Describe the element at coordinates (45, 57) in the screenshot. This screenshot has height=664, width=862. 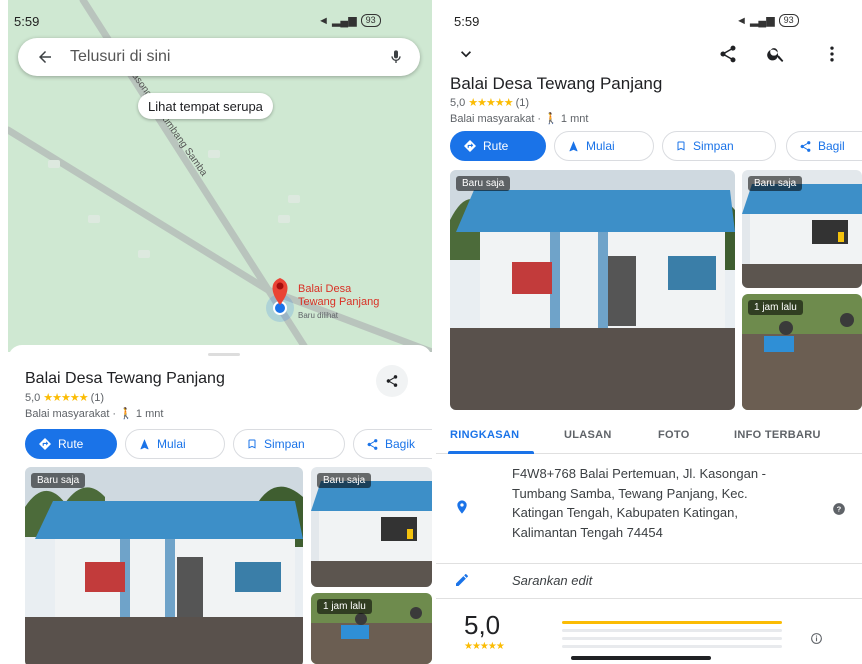
I see `back-arrow-icon` at that location.